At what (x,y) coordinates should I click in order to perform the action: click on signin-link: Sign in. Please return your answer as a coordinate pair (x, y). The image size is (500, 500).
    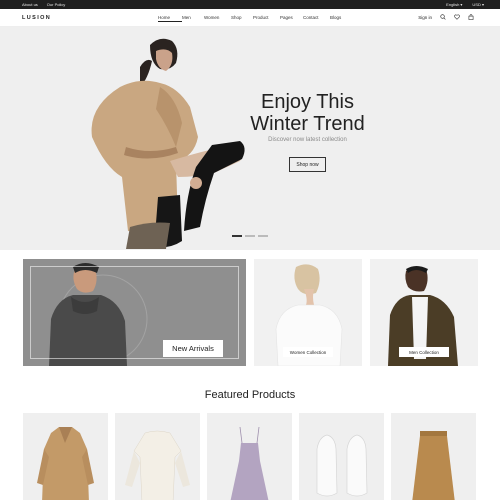
    Looking at the image, I should click on (425, 17).